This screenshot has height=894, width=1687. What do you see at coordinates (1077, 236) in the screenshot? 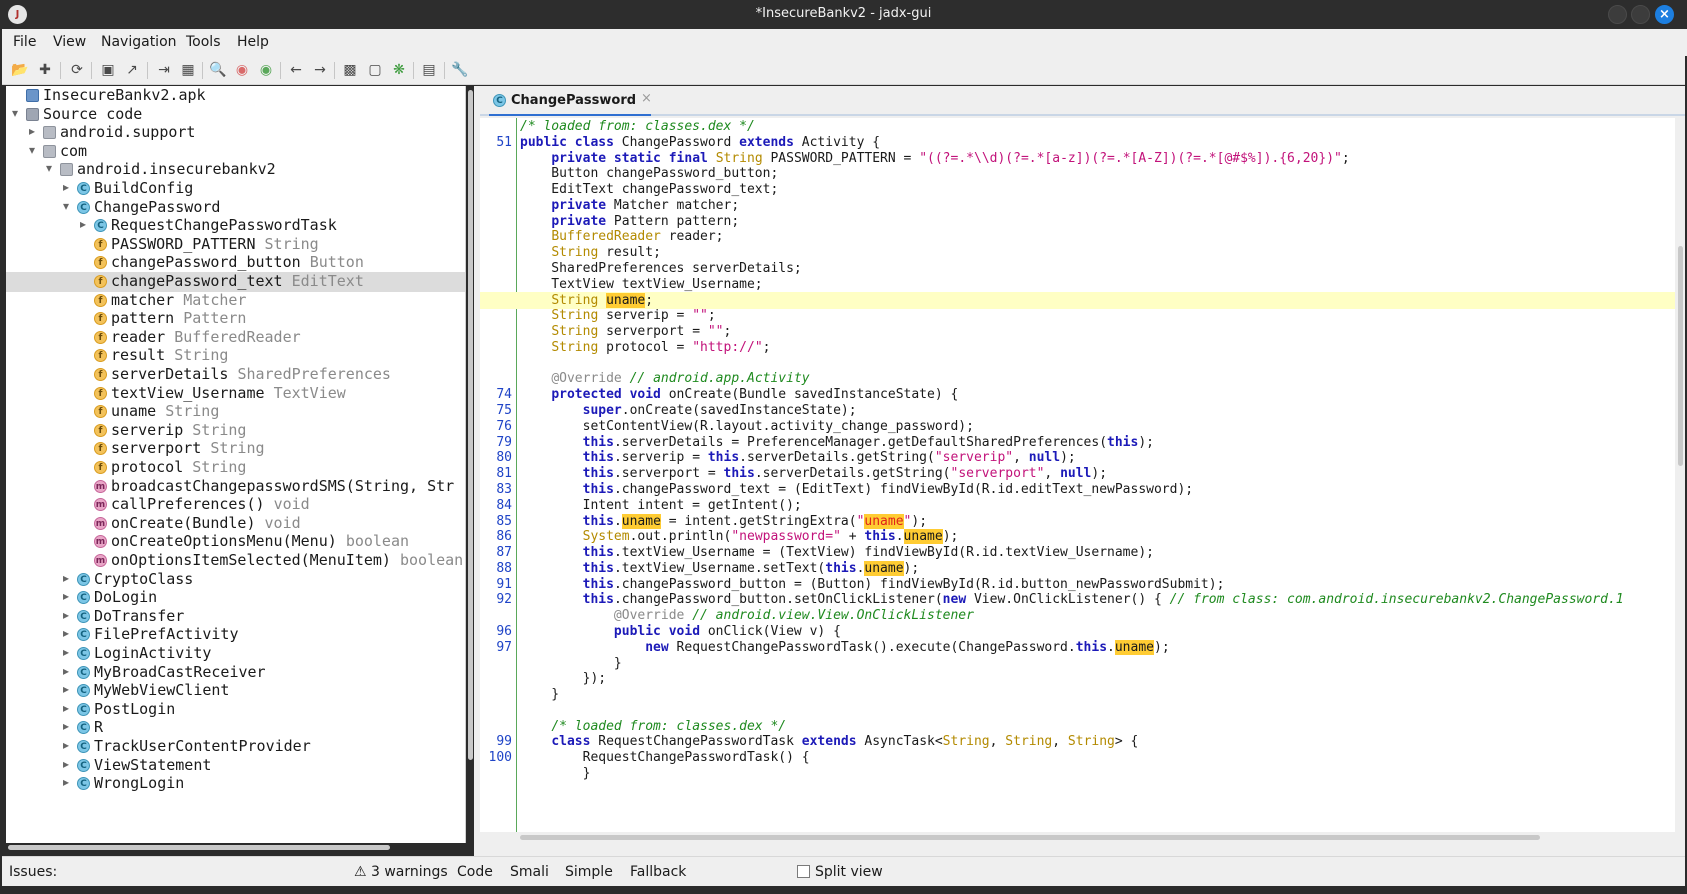
I see `code-line: BufferedReader reader;` at bounding box center [1077, 236].